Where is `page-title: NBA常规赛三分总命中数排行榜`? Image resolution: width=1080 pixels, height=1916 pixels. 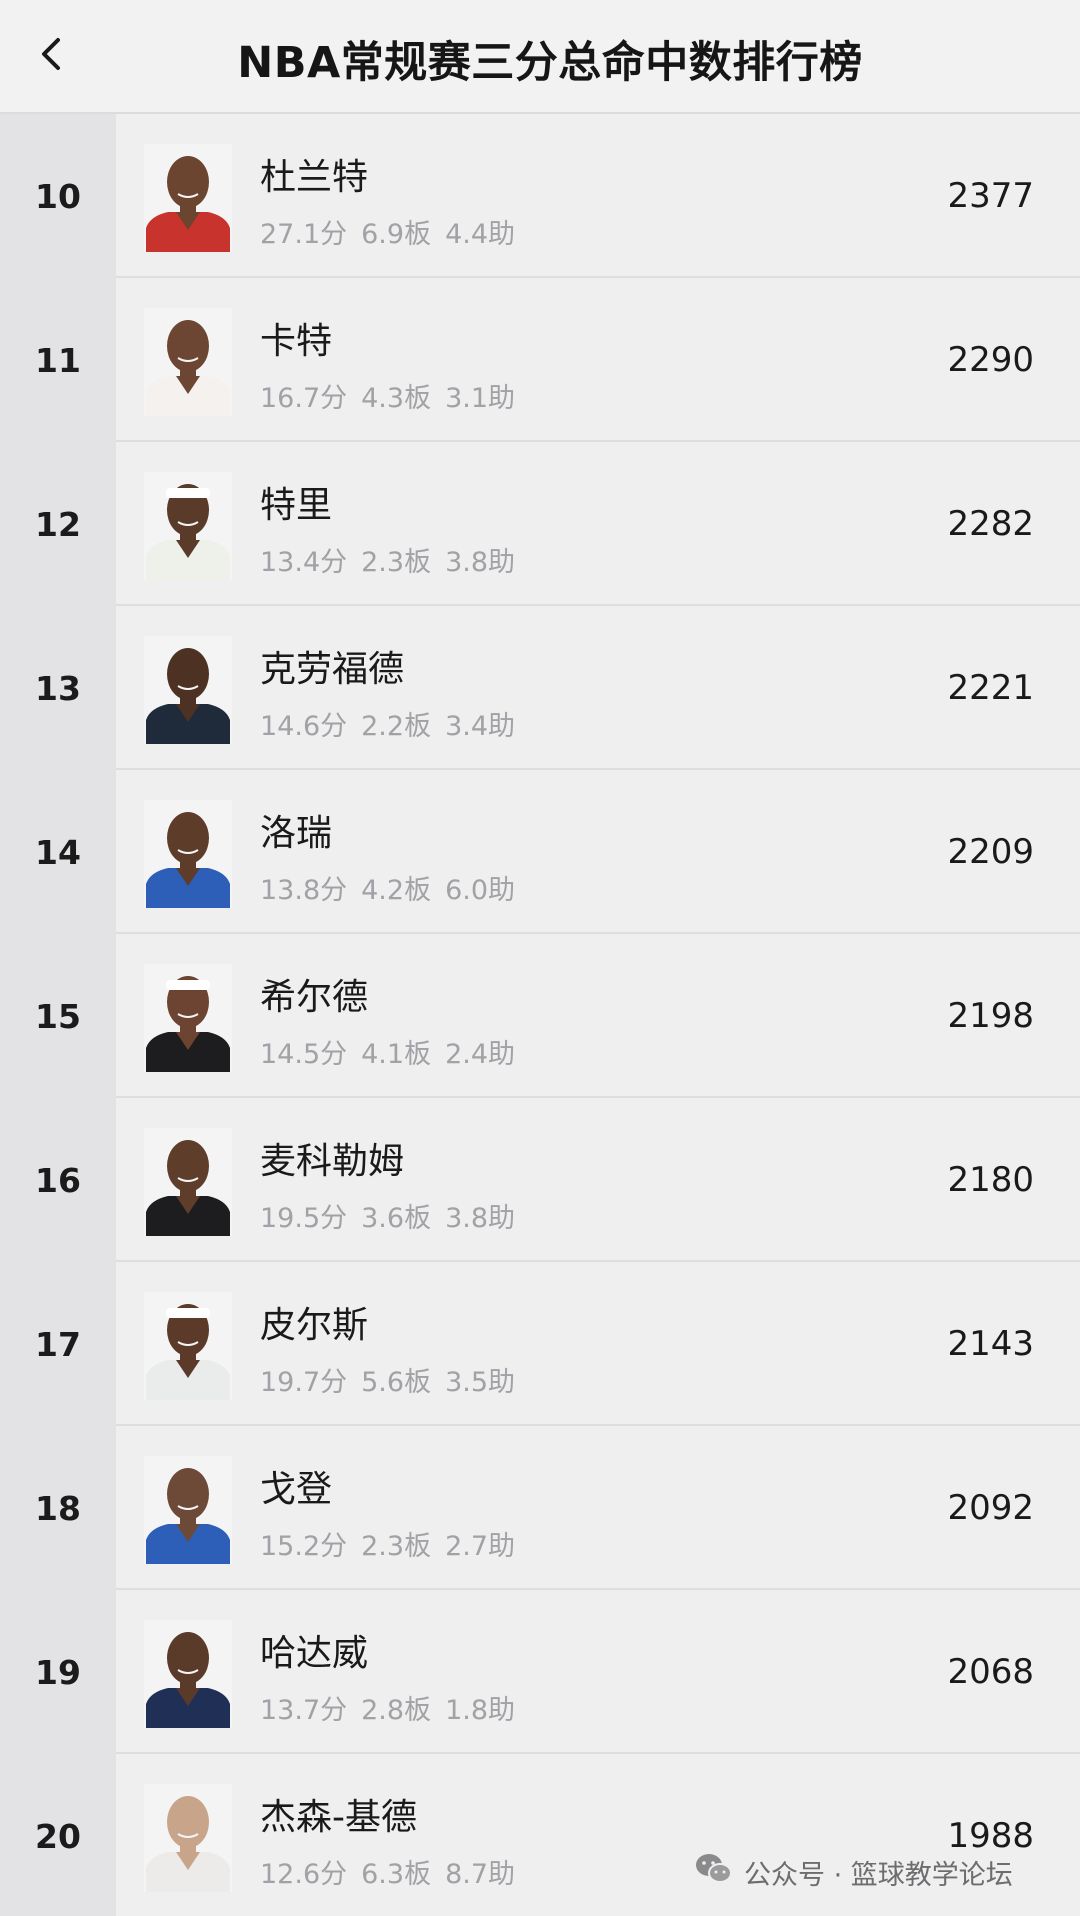
page-title: NBA常规赛三分总命中数排行榜 is located at coordinates (550, 63).